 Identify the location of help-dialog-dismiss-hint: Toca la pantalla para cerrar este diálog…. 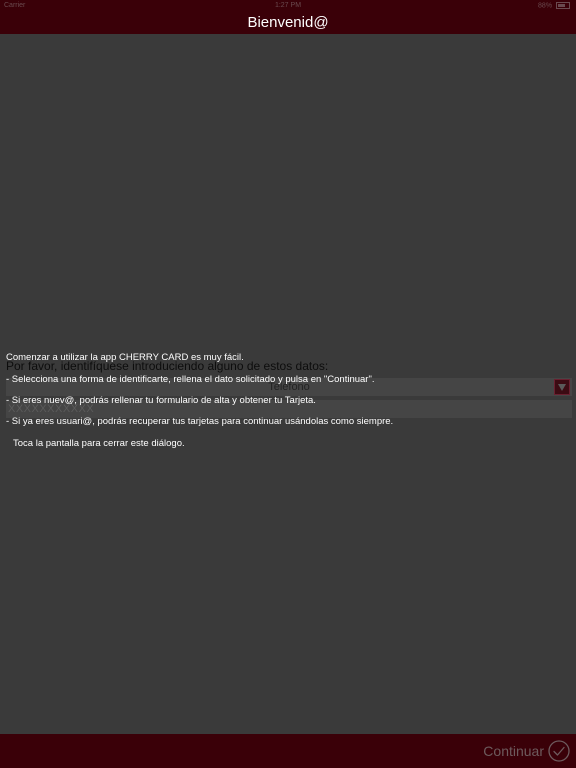
(99, 443).